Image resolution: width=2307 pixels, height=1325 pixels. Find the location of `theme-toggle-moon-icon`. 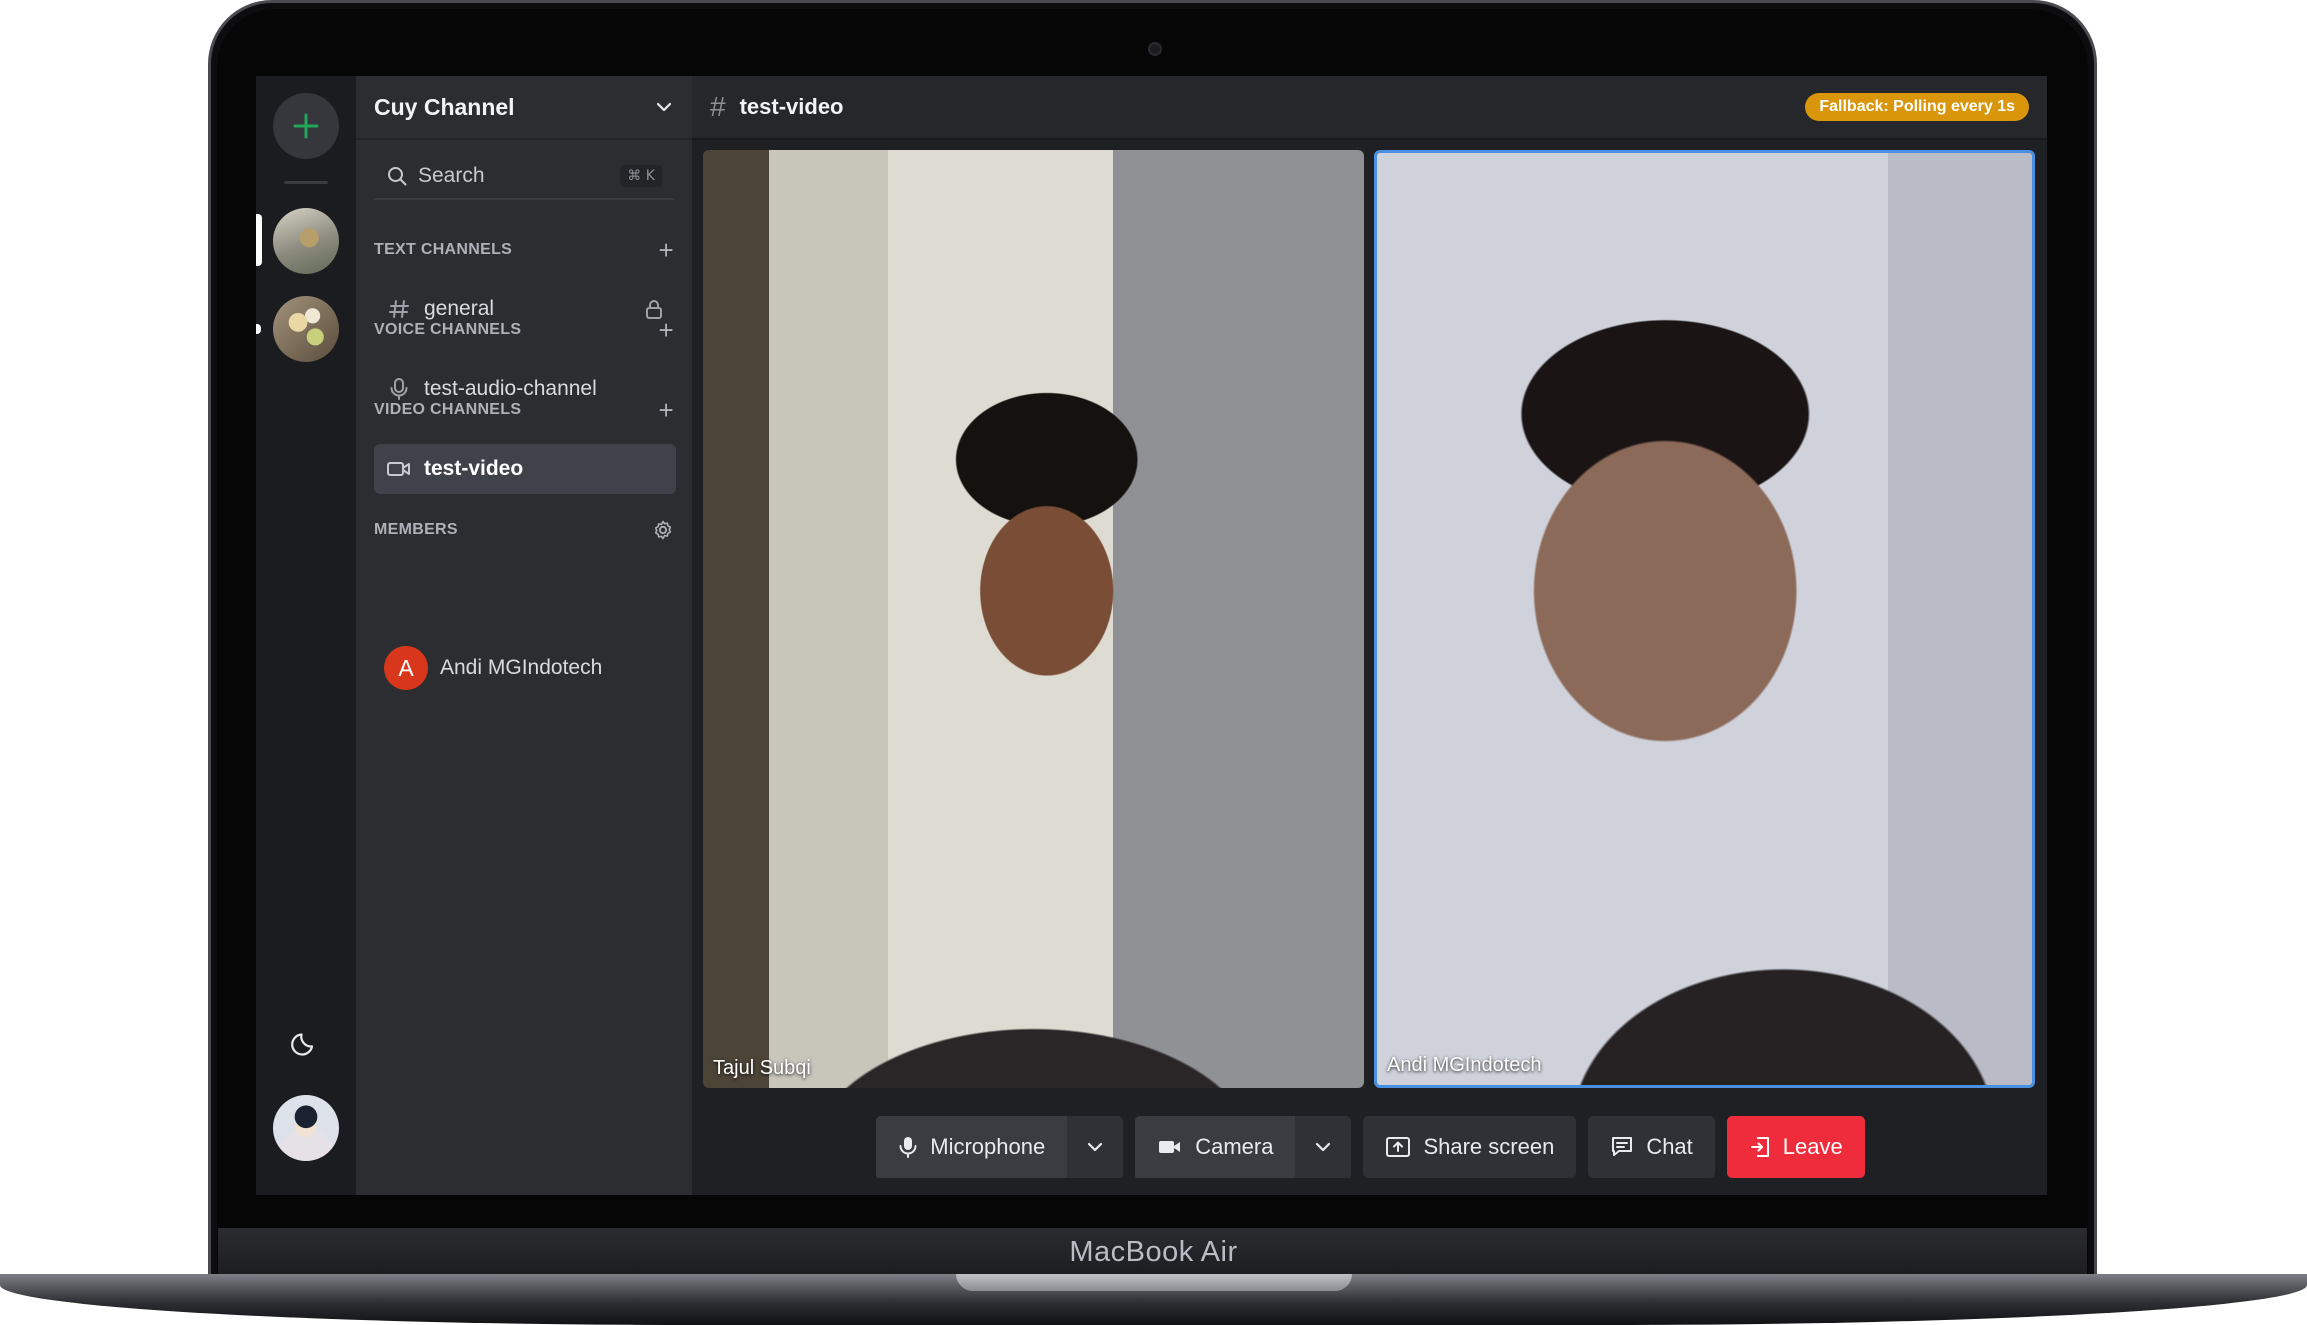

theme-toggle-moon-icon is located at coordinates (306, 1042).